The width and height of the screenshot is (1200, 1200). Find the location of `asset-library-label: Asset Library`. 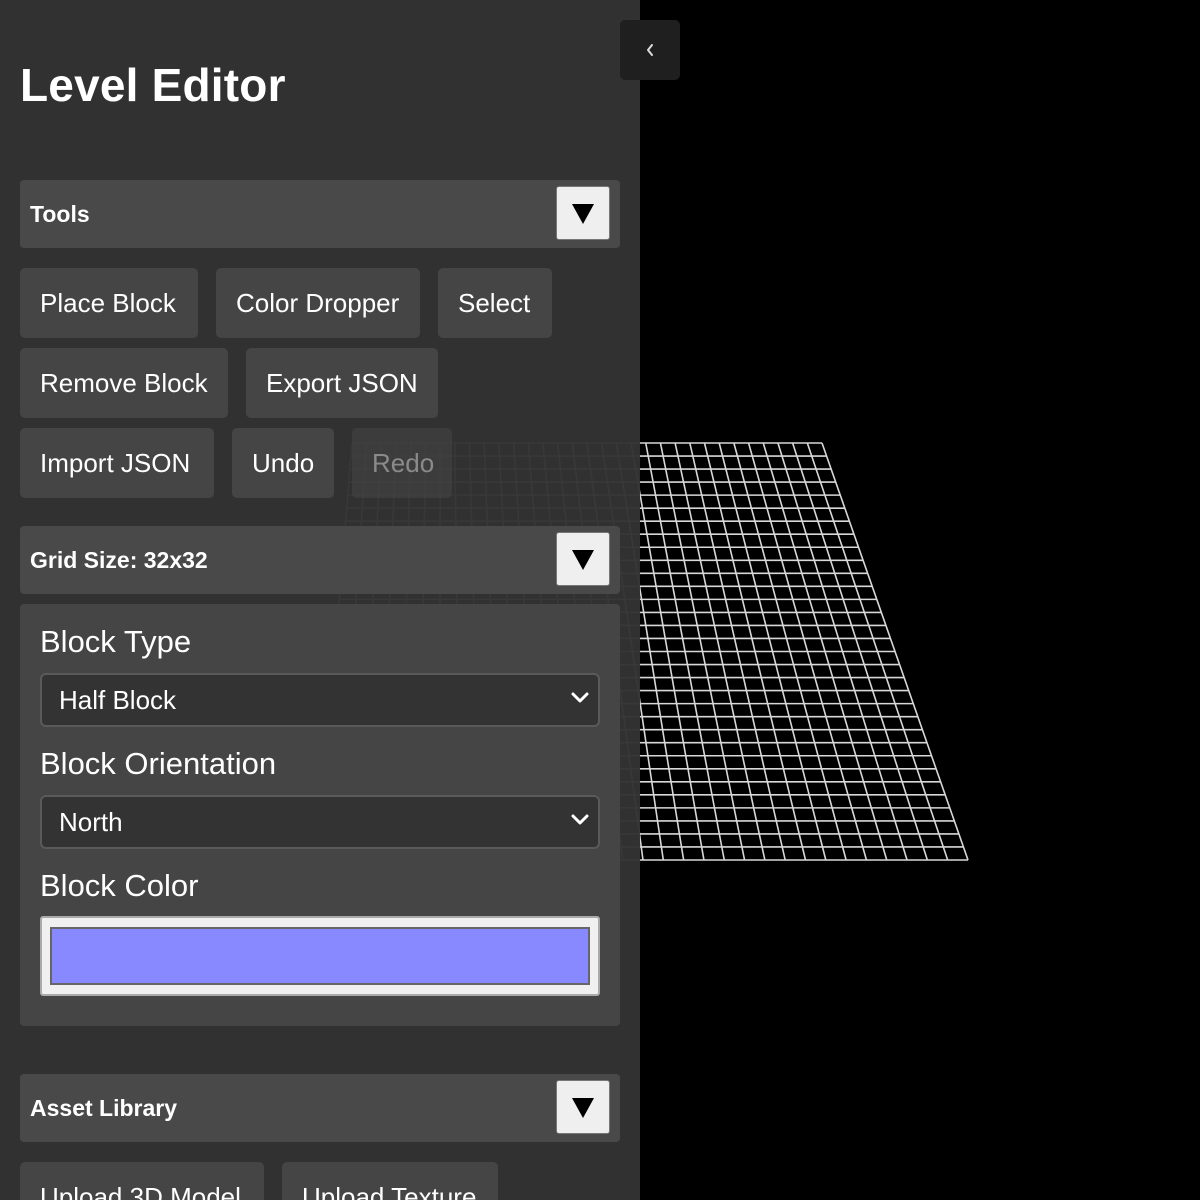

asset-library-label: Asset Library is located at coordinates (104, 1108).